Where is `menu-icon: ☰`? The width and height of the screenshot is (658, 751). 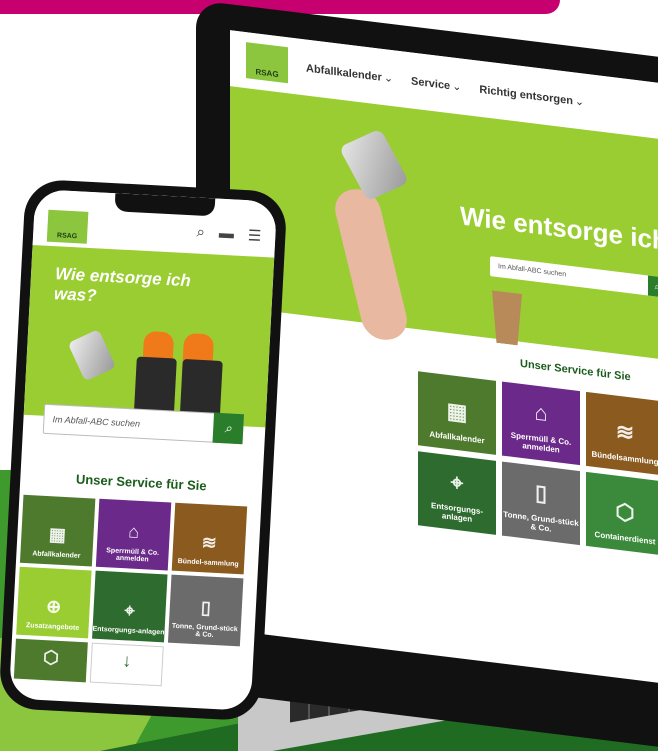 menu-icon: ☰ is located at coordinates (254, 235).